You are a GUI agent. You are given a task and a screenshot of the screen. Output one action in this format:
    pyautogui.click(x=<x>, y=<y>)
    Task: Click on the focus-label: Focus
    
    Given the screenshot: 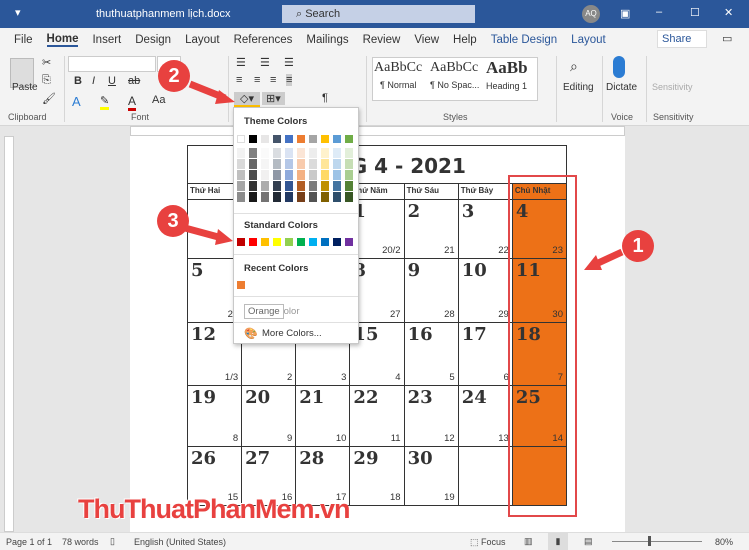 What is the action you would take?
    pyautogui.click(x=493, y=542)
    